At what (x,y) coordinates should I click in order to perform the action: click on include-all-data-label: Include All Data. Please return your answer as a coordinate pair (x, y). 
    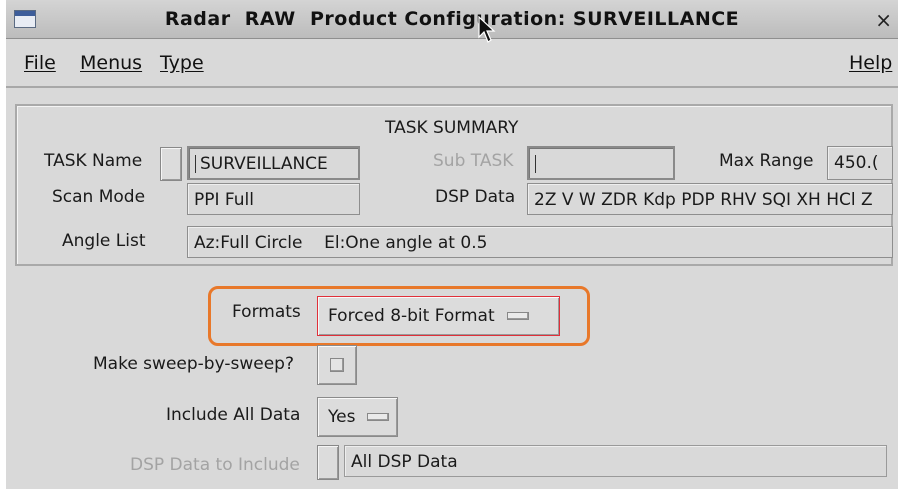
    Looking at the image, I should click on (233, 415).